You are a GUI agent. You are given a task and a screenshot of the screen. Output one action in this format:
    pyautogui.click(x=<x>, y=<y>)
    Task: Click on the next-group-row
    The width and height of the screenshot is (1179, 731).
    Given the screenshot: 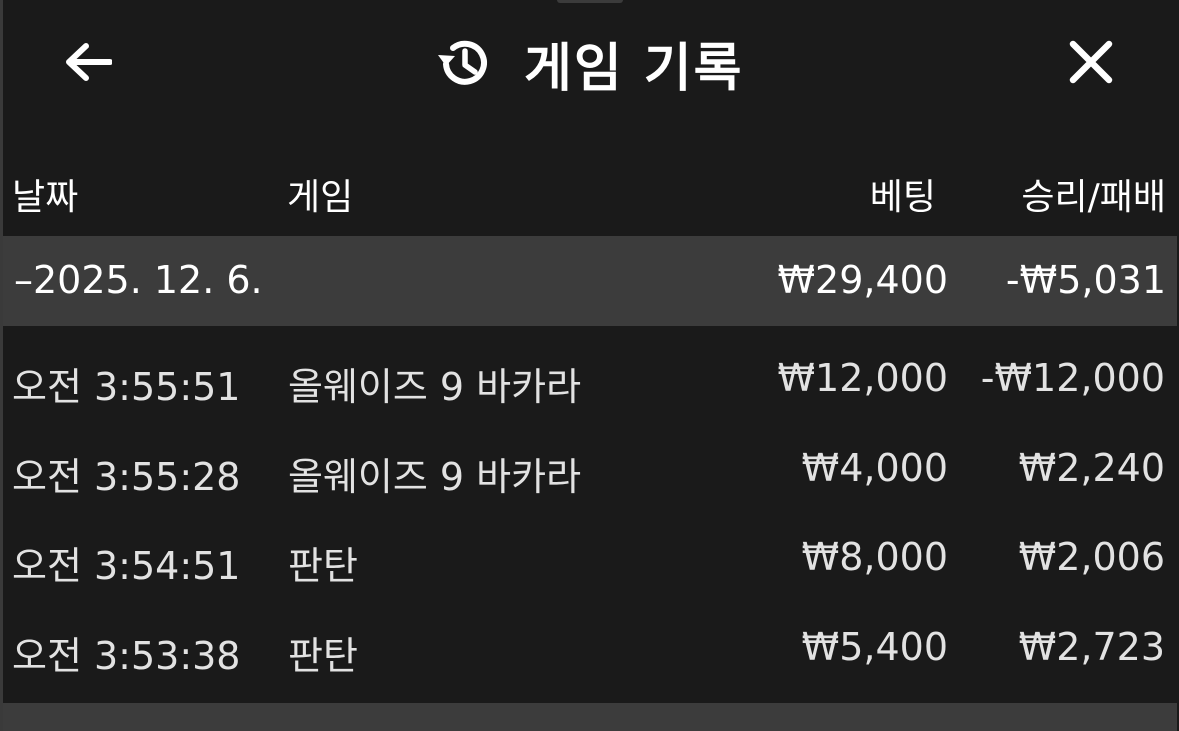 What is the action you would take?
    pyautogui.click(x=590, y=717)
    